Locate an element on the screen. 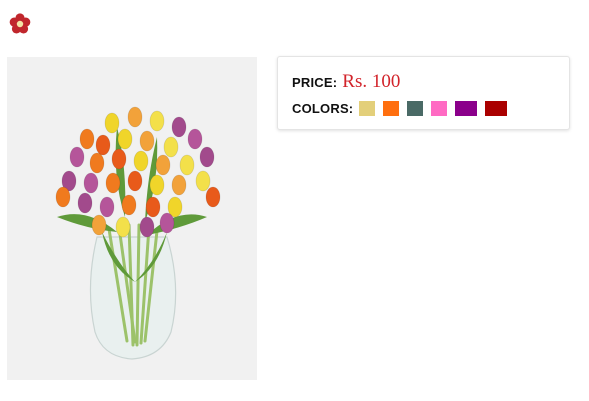  color-swatches is located at coordinates (437, 108).